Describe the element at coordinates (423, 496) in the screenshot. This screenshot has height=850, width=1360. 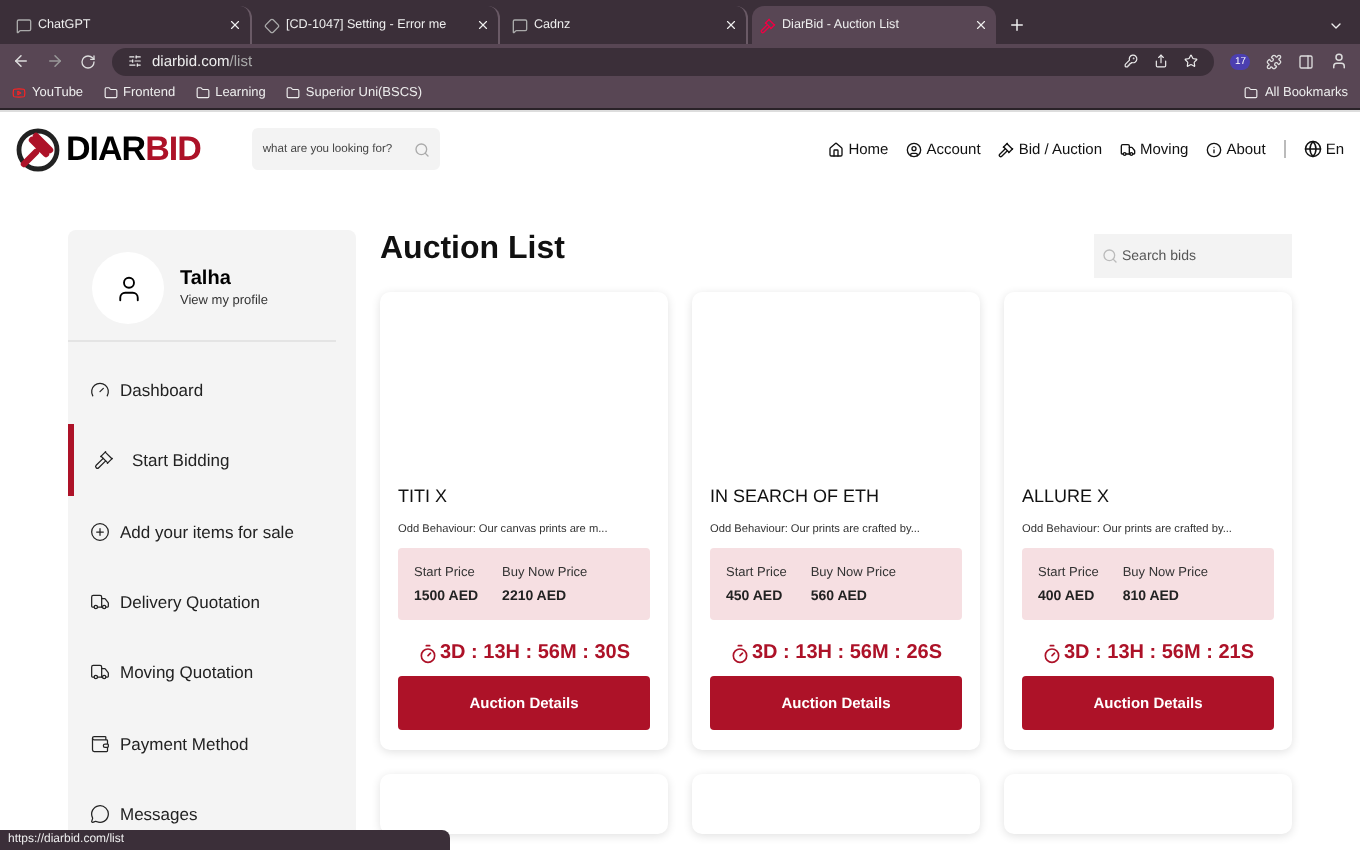
I see `card-title: TITI X` at that location.